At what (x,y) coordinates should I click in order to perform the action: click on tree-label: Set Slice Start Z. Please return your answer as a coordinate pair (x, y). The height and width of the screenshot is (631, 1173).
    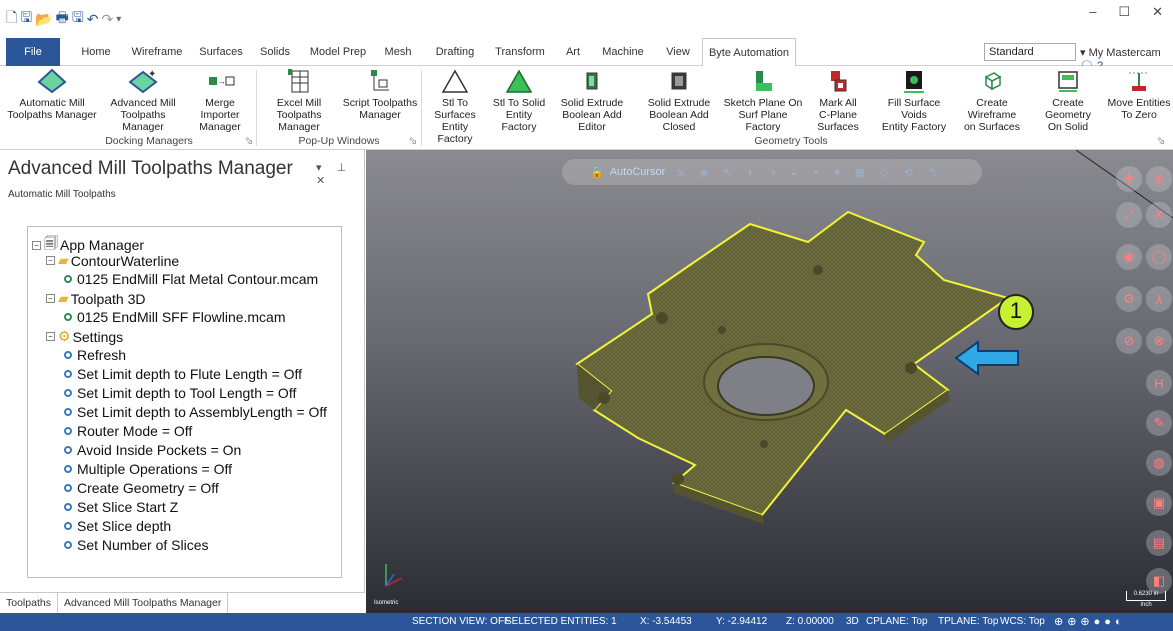
    Looking at the image, I should click on (128, 507).